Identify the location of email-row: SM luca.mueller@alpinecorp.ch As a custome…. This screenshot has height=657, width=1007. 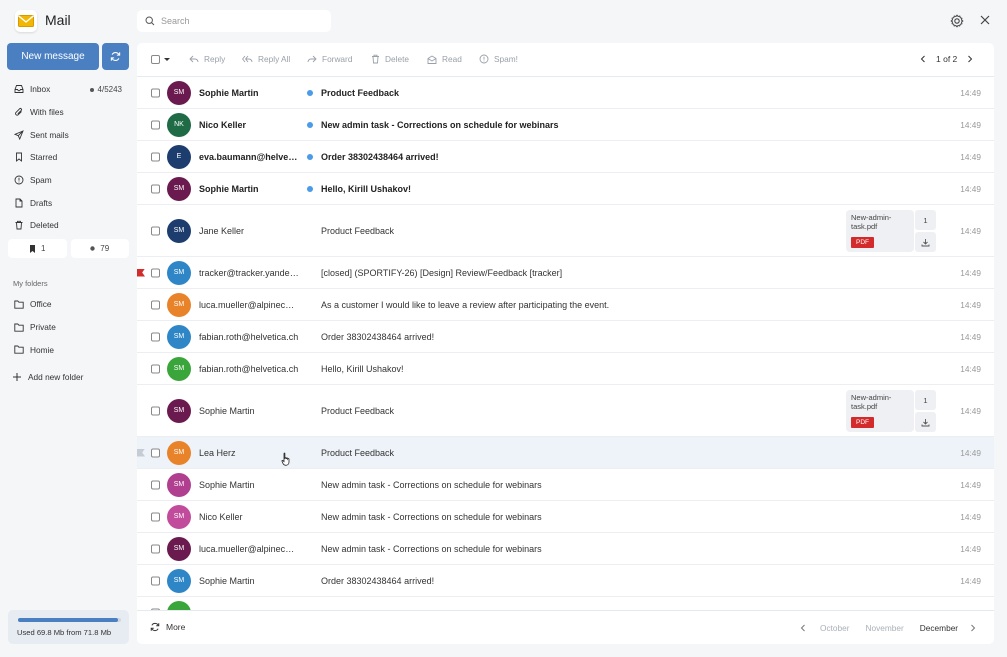
(565, 305).